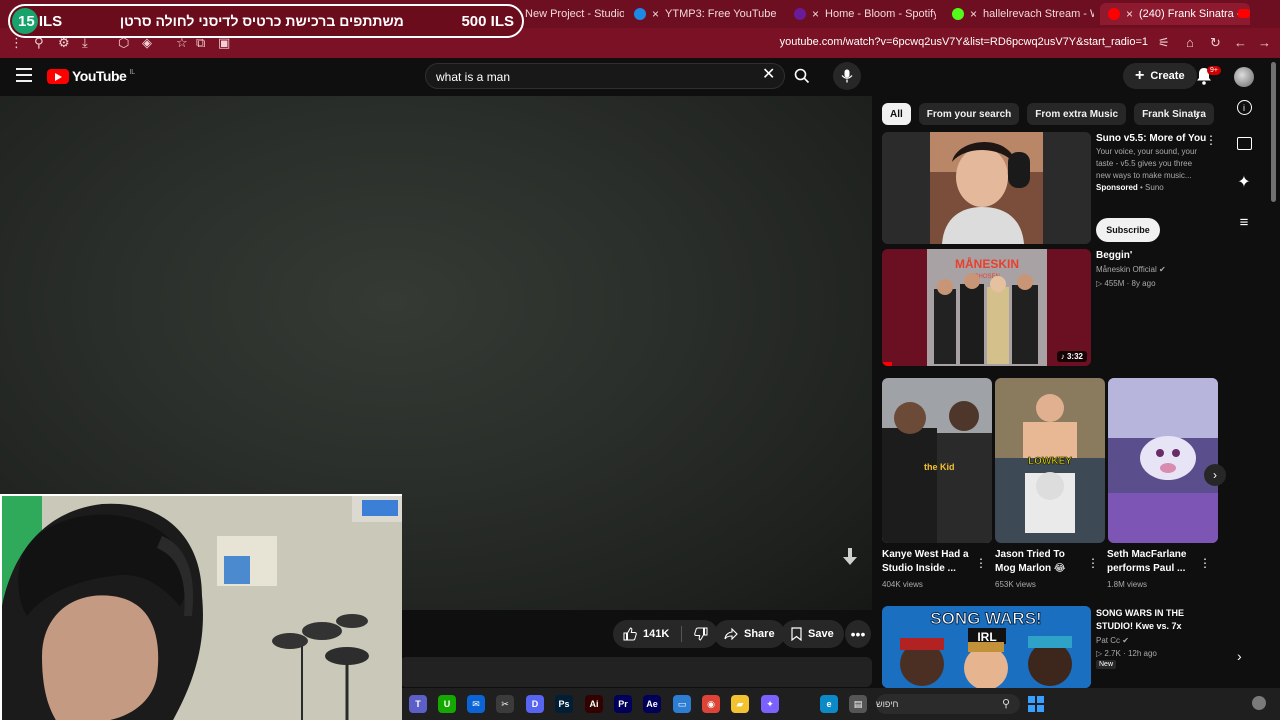  I want to click on song-wars-channel: Pat Cc ✔, so click(1112, 640).